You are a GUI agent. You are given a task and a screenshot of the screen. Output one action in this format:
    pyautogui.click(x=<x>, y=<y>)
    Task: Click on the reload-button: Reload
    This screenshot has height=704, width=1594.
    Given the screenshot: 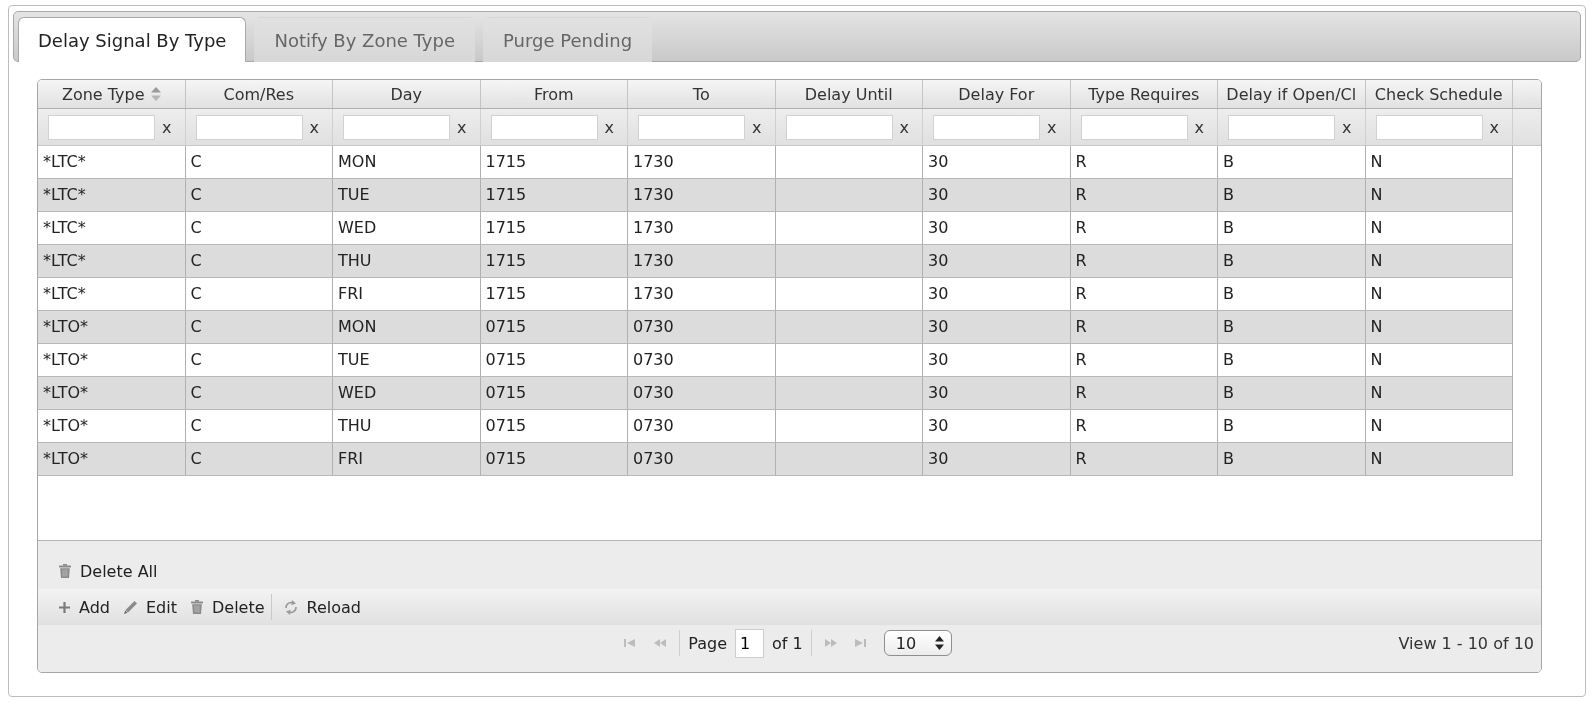 What is the action you would take?
    pyautogui.click(x=322, y=607)
    